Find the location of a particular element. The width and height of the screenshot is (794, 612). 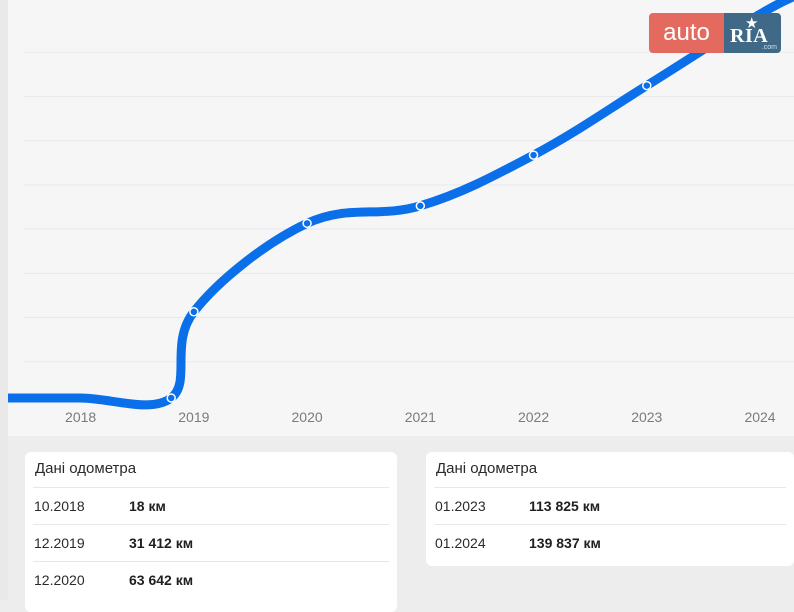

x-tick-label: 2018 is located at coordinates (80, 417).